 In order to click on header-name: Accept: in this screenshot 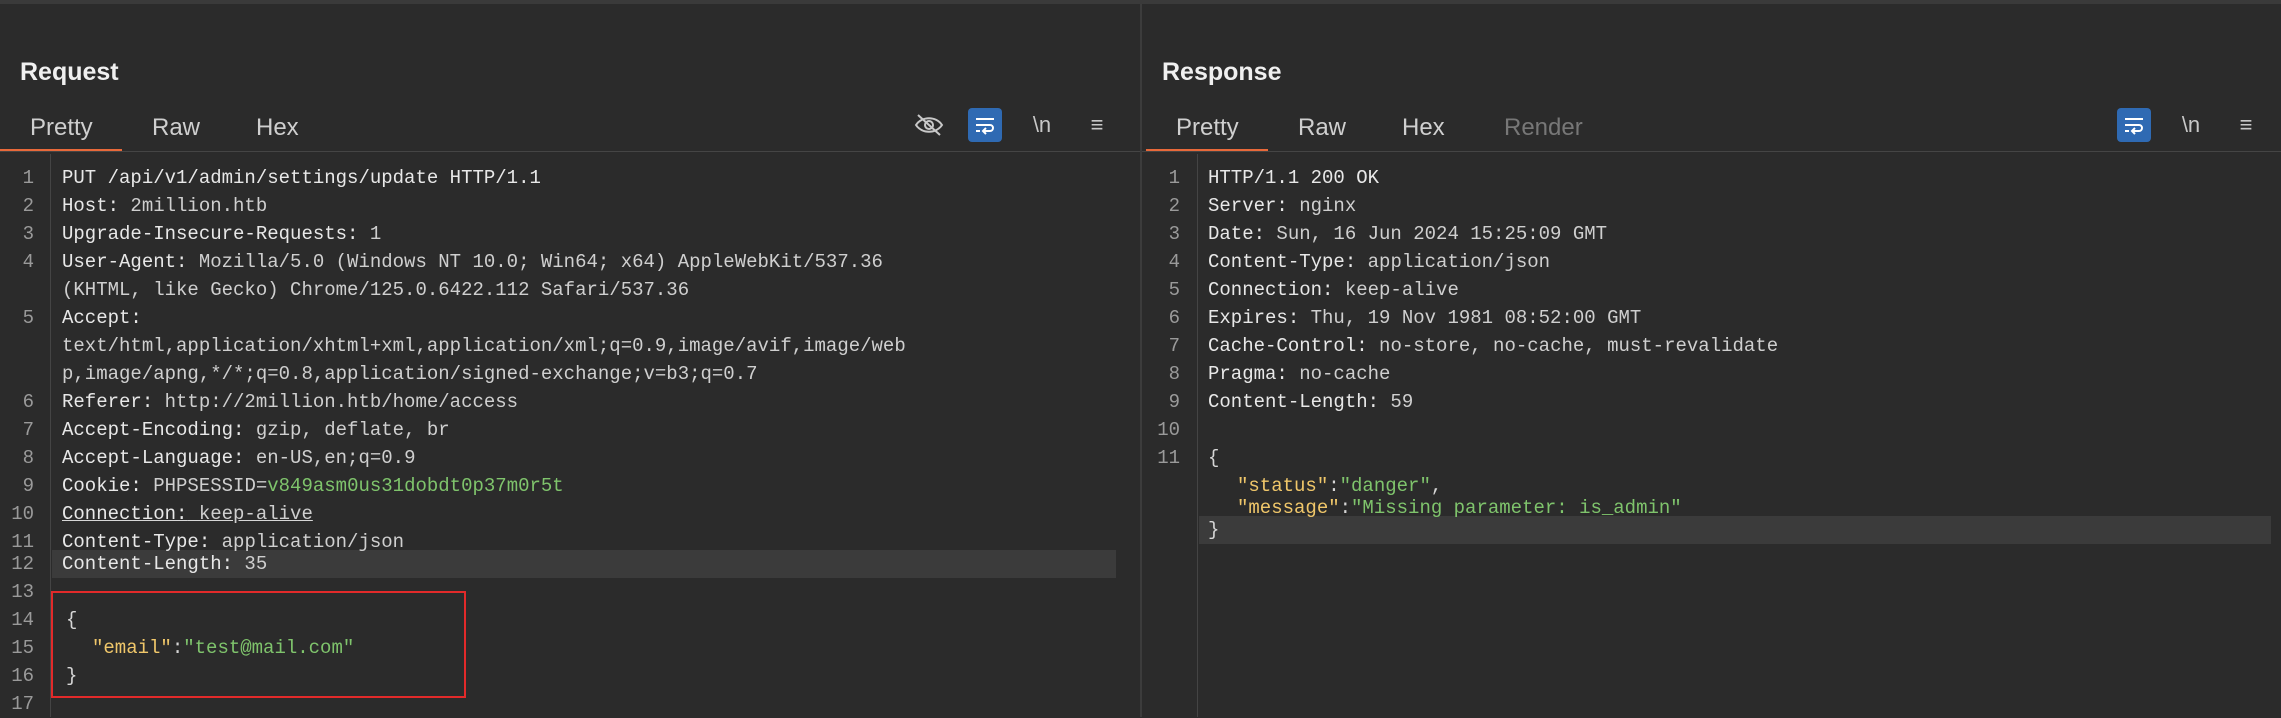, I will do `click(102, 318)`.